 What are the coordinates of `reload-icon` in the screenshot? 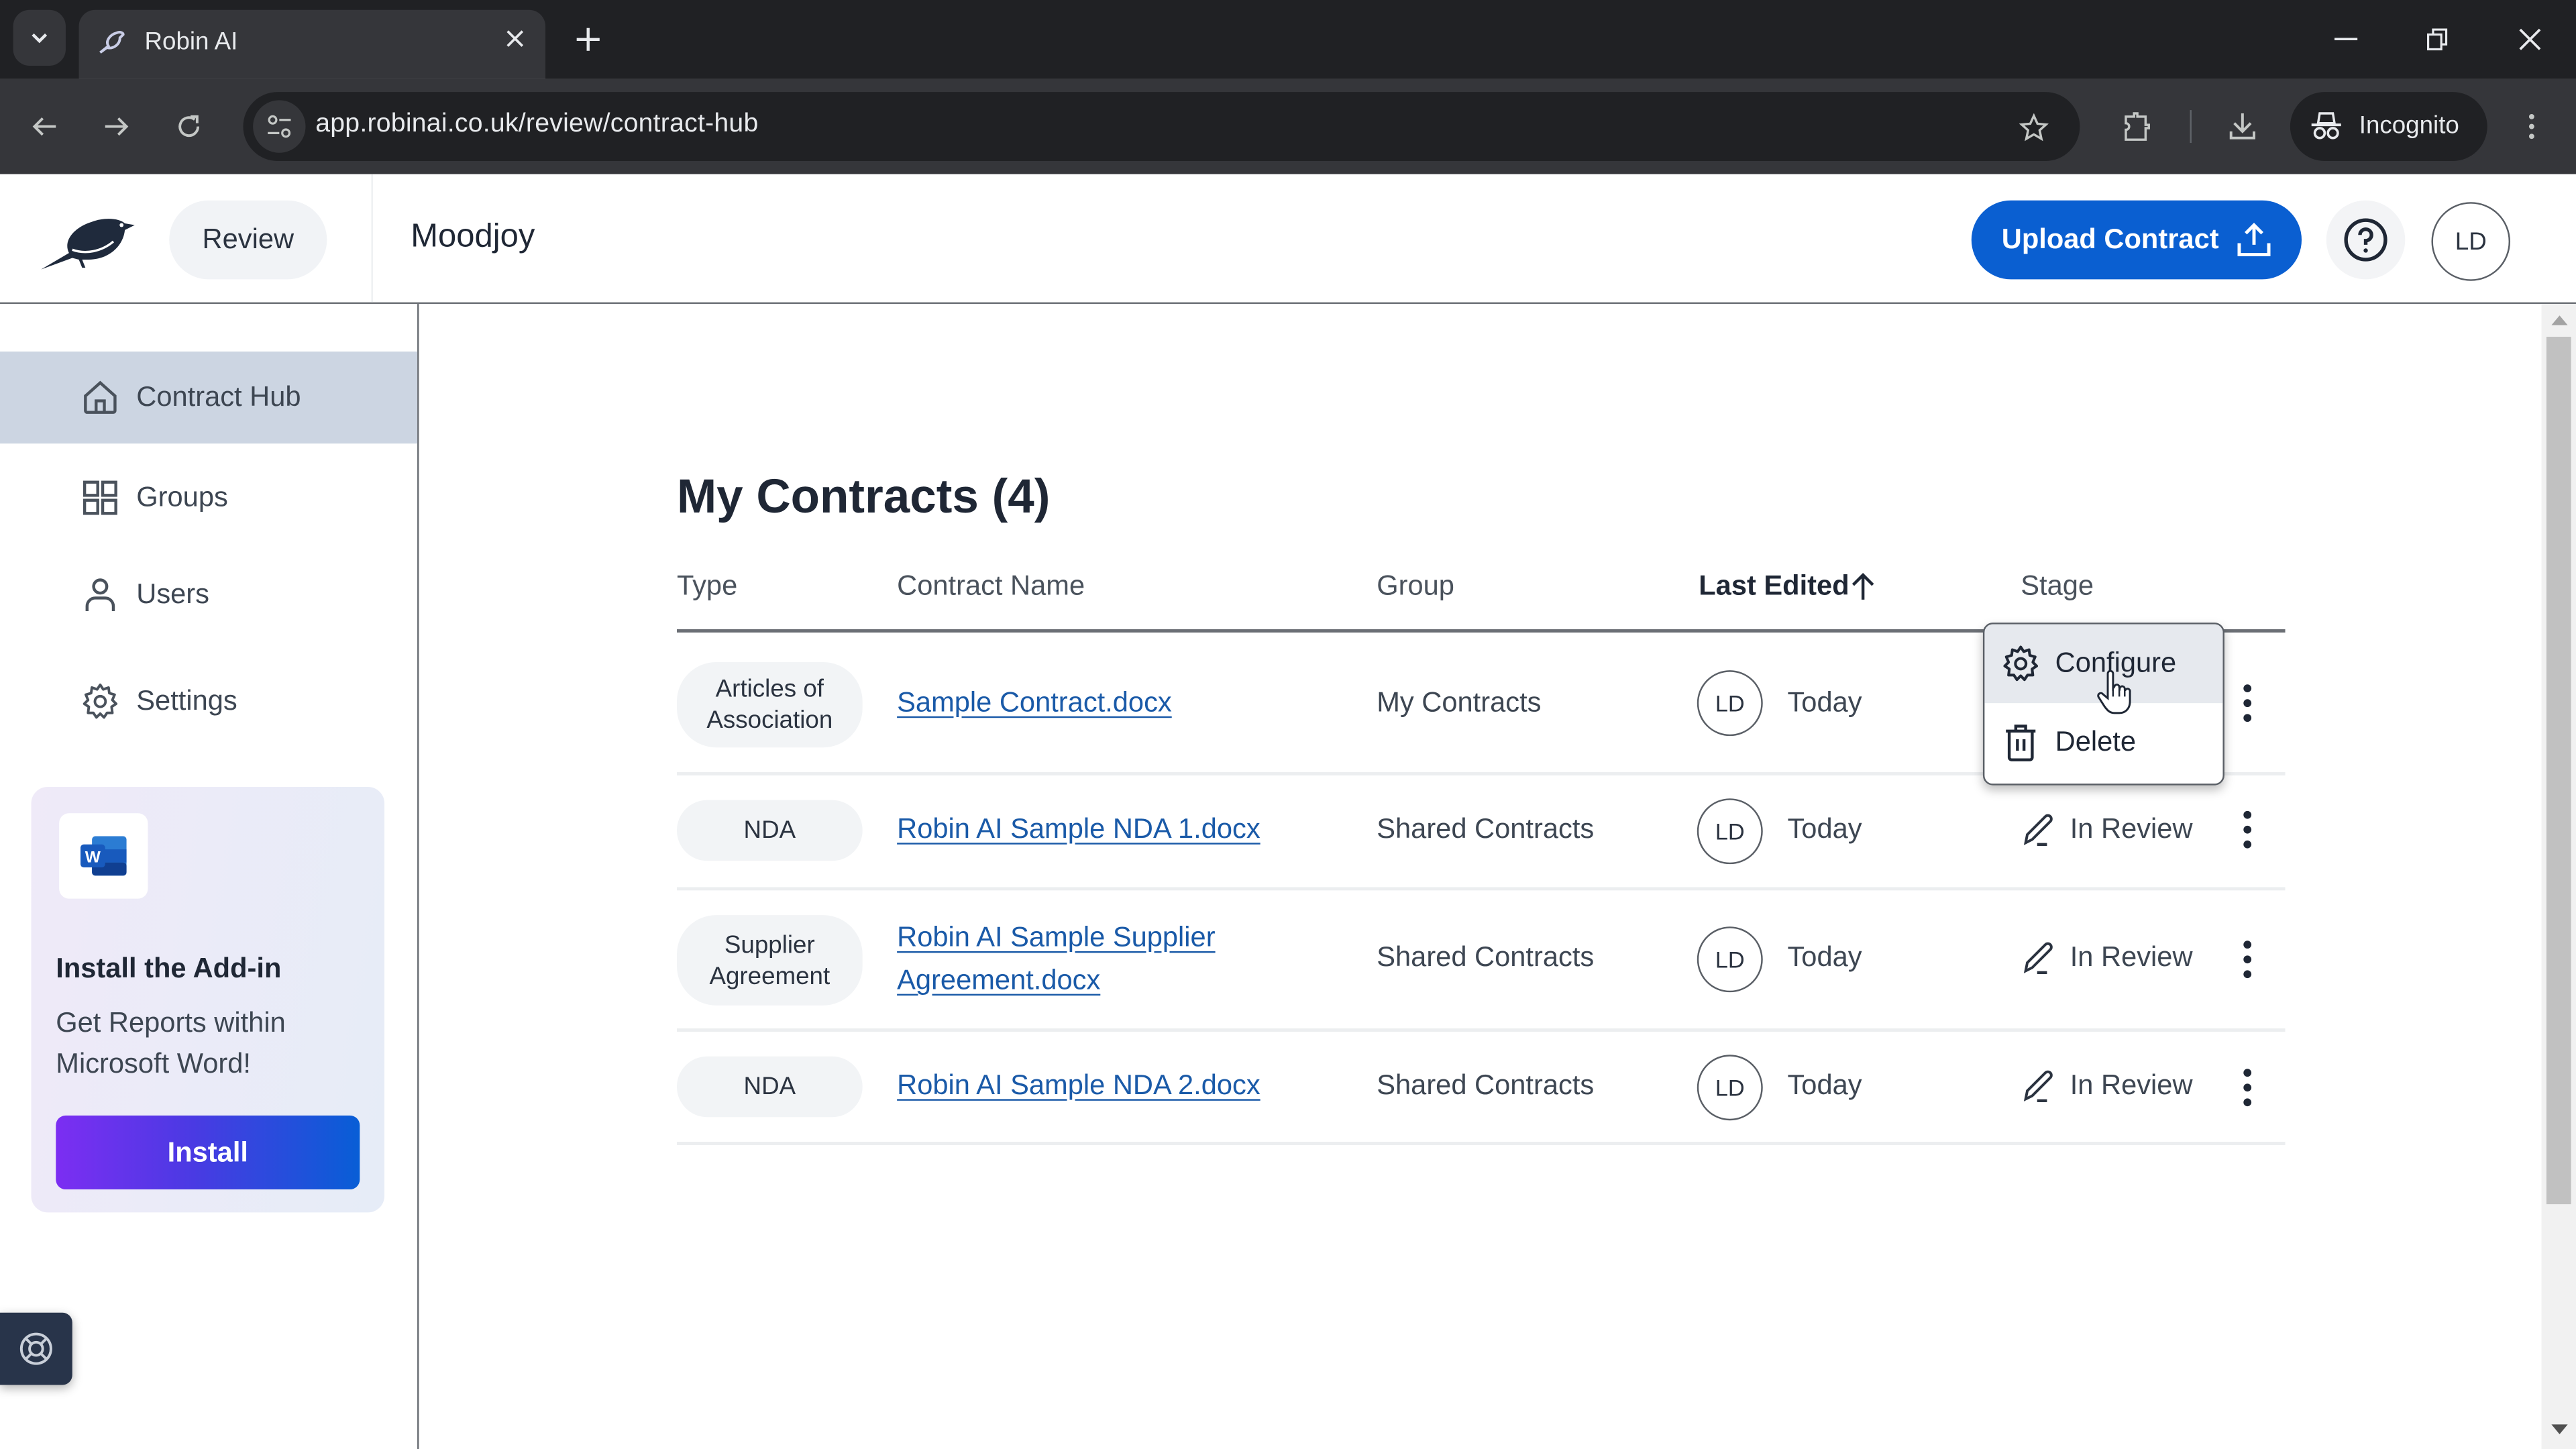 It's located at (189, 126).